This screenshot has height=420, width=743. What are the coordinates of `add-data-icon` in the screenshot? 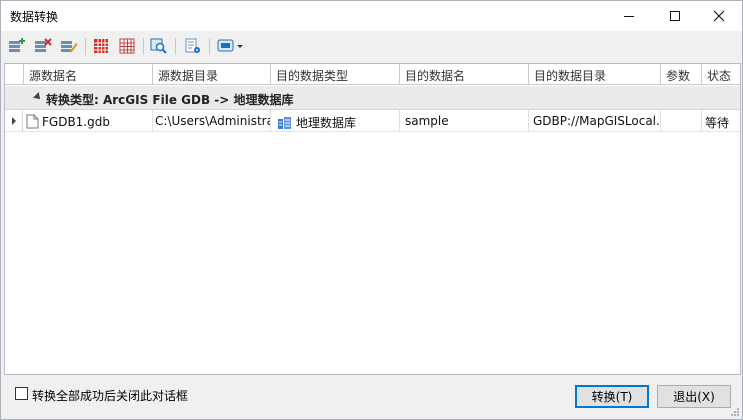 It's located at (17, 45).